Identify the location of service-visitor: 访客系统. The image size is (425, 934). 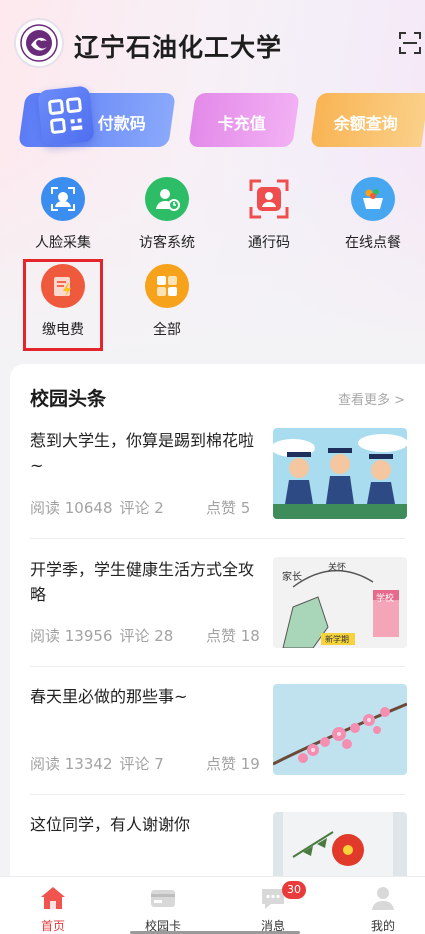
(167, 214).